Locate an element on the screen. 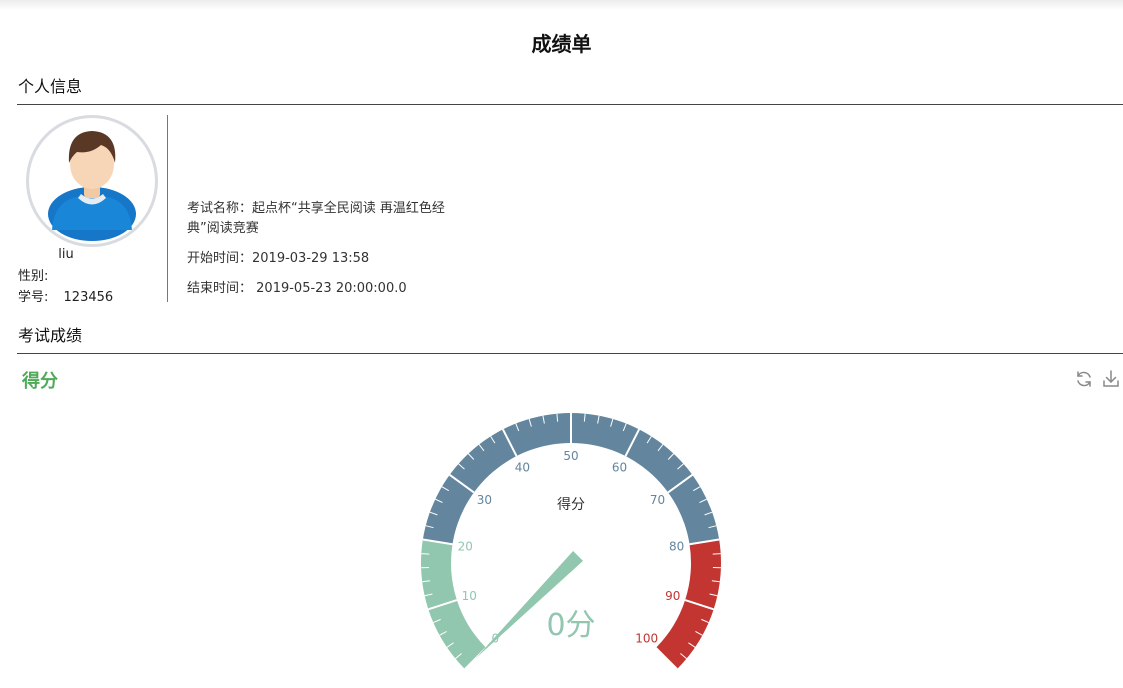 The image size is (1123, 688). score-panel-title: 得分 is located at coordinates (40, 381).